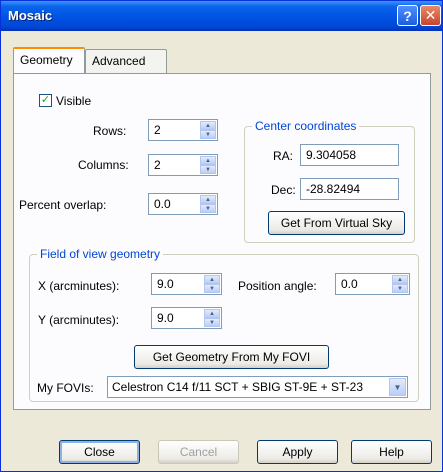 The height and width of the screenshot is (472, 443). Describe the element at coordinates (397, 387) in the screenshot. I see `chevron-down-icon: ▼` at that location.